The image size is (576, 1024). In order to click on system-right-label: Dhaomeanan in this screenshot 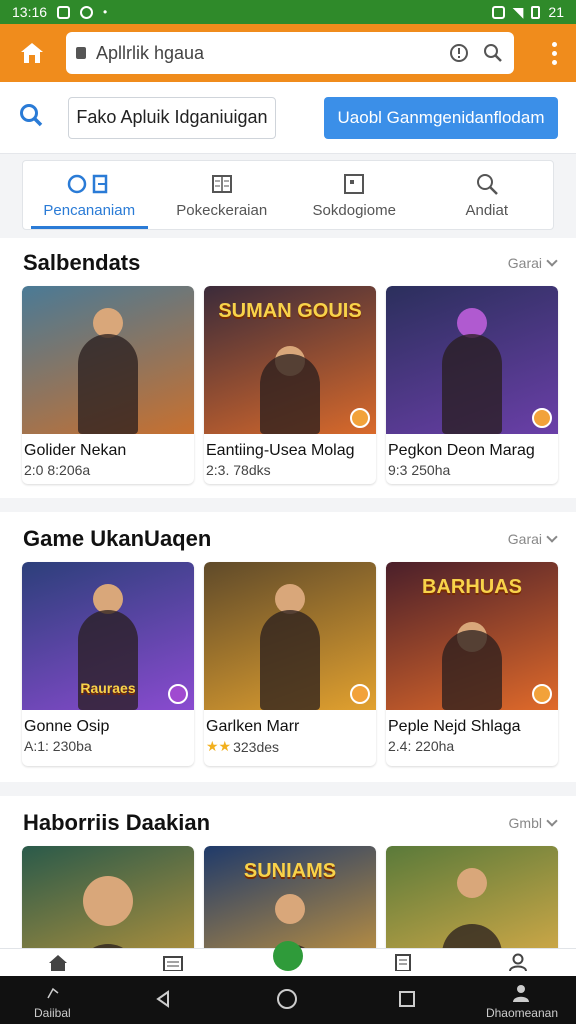, I will do `click(521, 1013)`.